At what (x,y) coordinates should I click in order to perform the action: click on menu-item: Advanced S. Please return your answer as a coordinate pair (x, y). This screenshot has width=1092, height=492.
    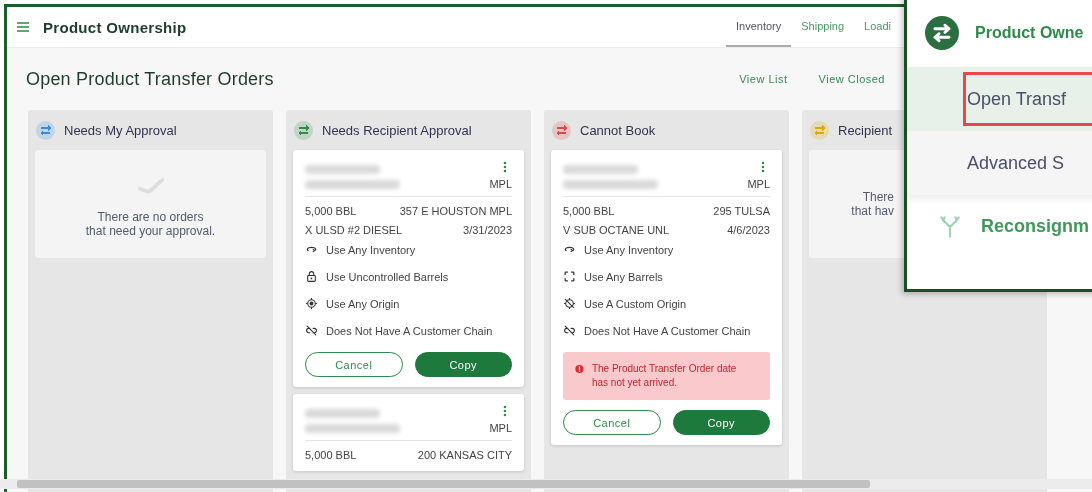
    Looking at the image, I should click on (999, 163).